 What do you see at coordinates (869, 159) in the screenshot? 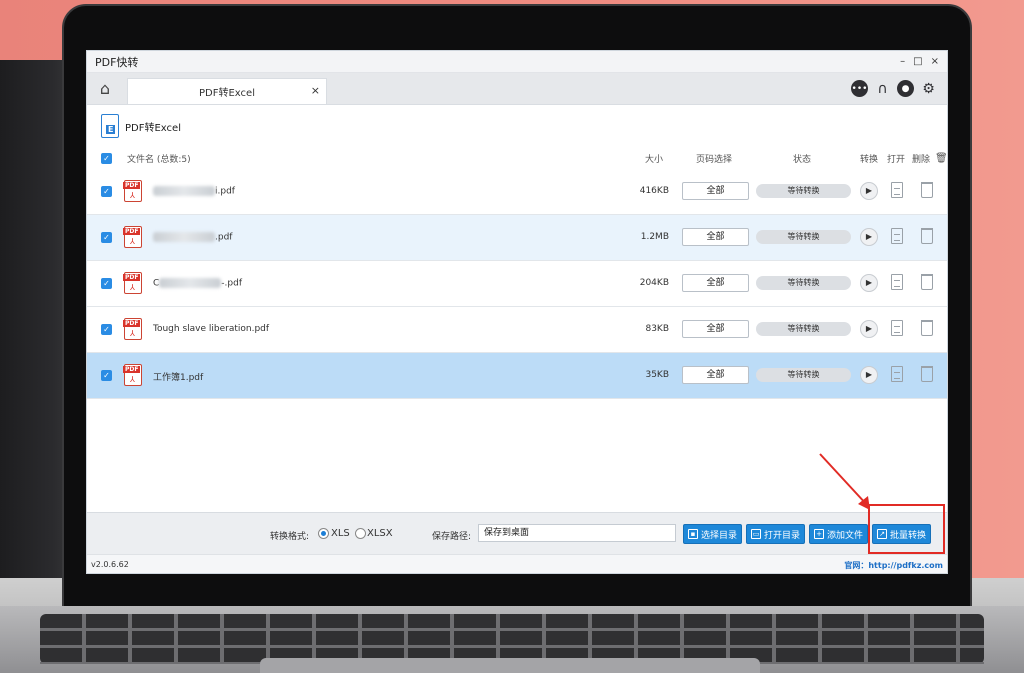
I see `column-convert: 转换` at bounding box center [869, 159].